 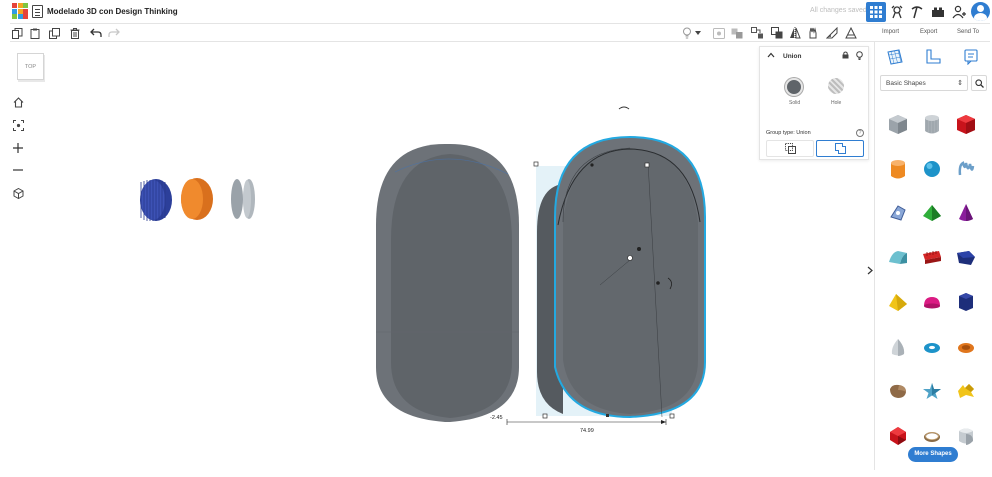 What do you see at coordinates (917, 12) in the screenshot?
I see `sim-lab-button` at bounding box center [917, 12].